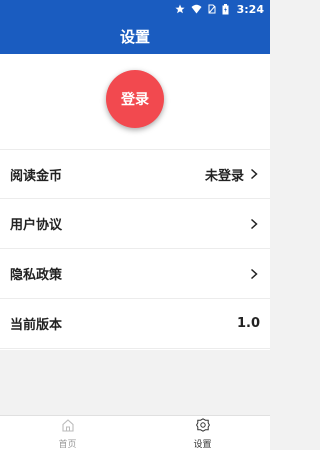 This screenshot has width=320, height=450. Describe the element at coordinates (202, 444) in the screenshot. I see `tab-settings-label: 设置` at that location.